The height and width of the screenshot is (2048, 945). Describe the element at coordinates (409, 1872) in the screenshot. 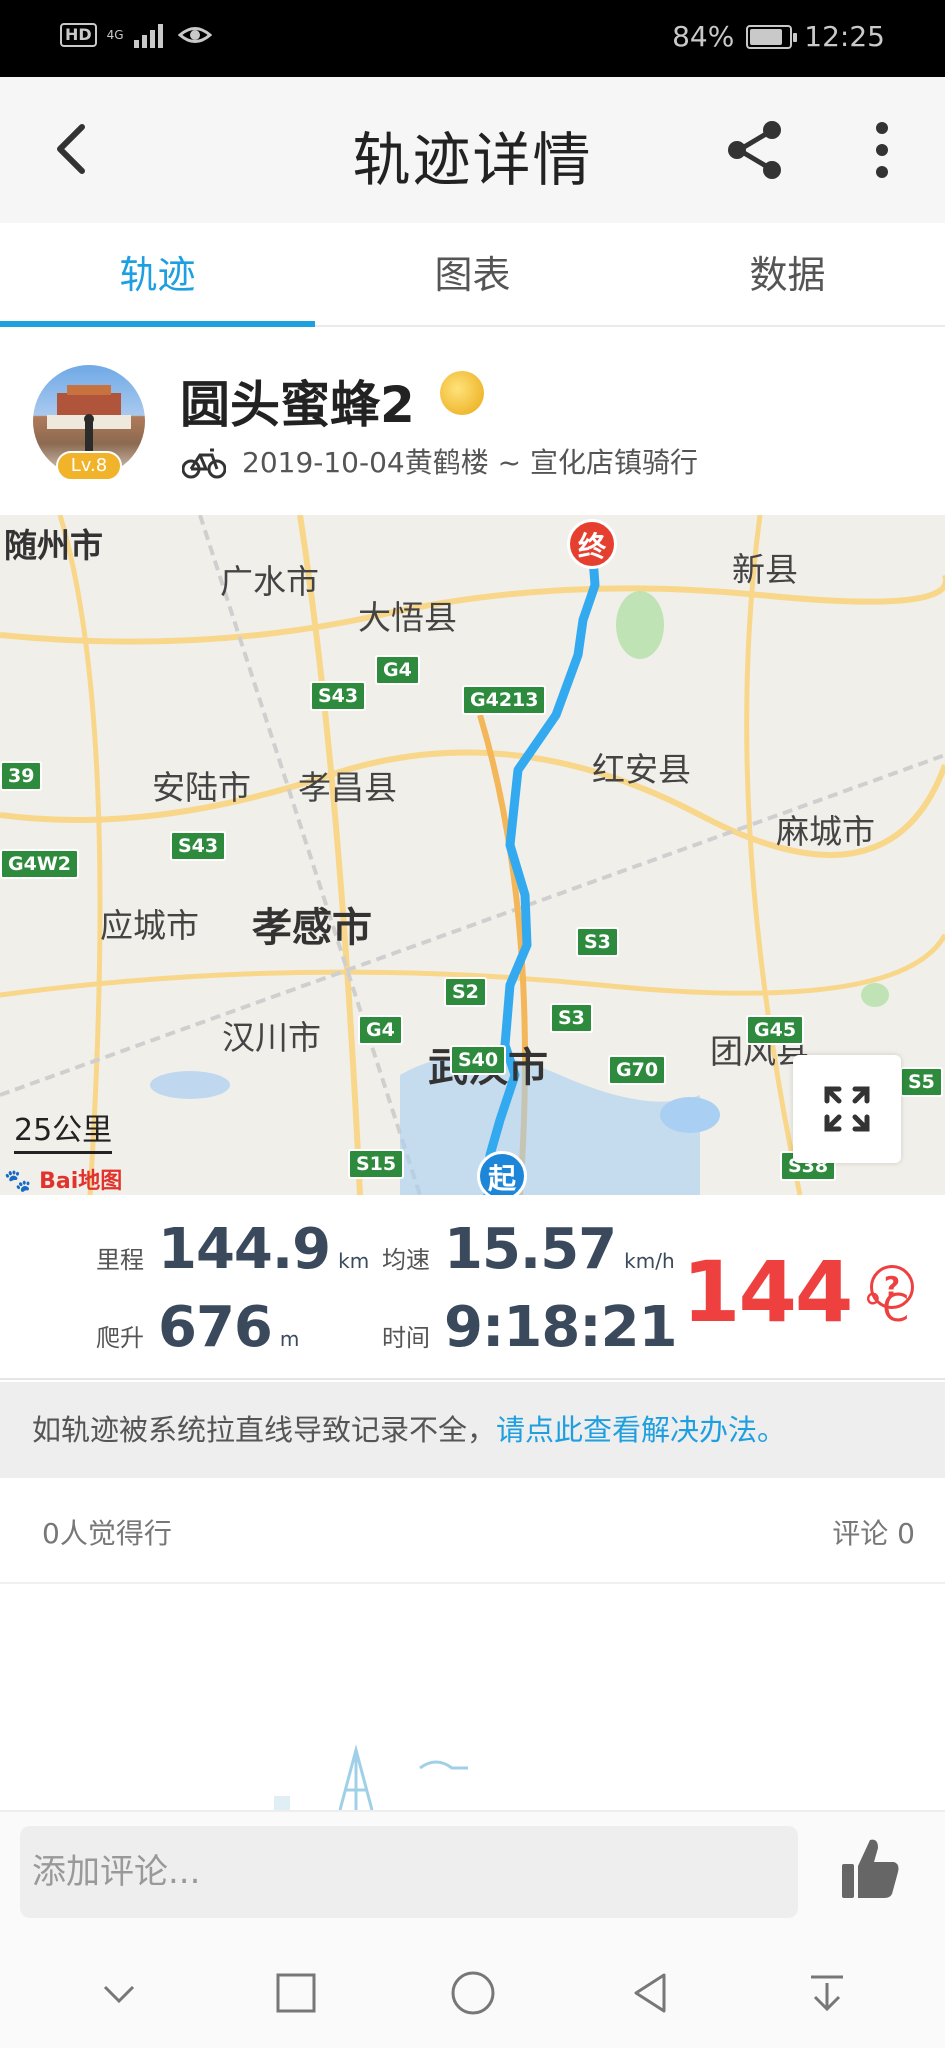

I see `comment-input` at that location.